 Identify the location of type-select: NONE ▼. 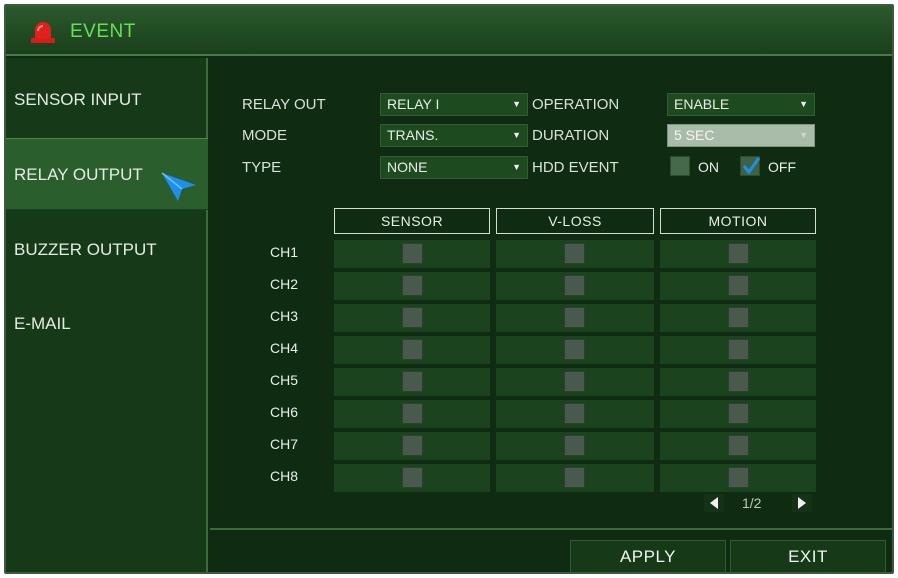
(454, 167).